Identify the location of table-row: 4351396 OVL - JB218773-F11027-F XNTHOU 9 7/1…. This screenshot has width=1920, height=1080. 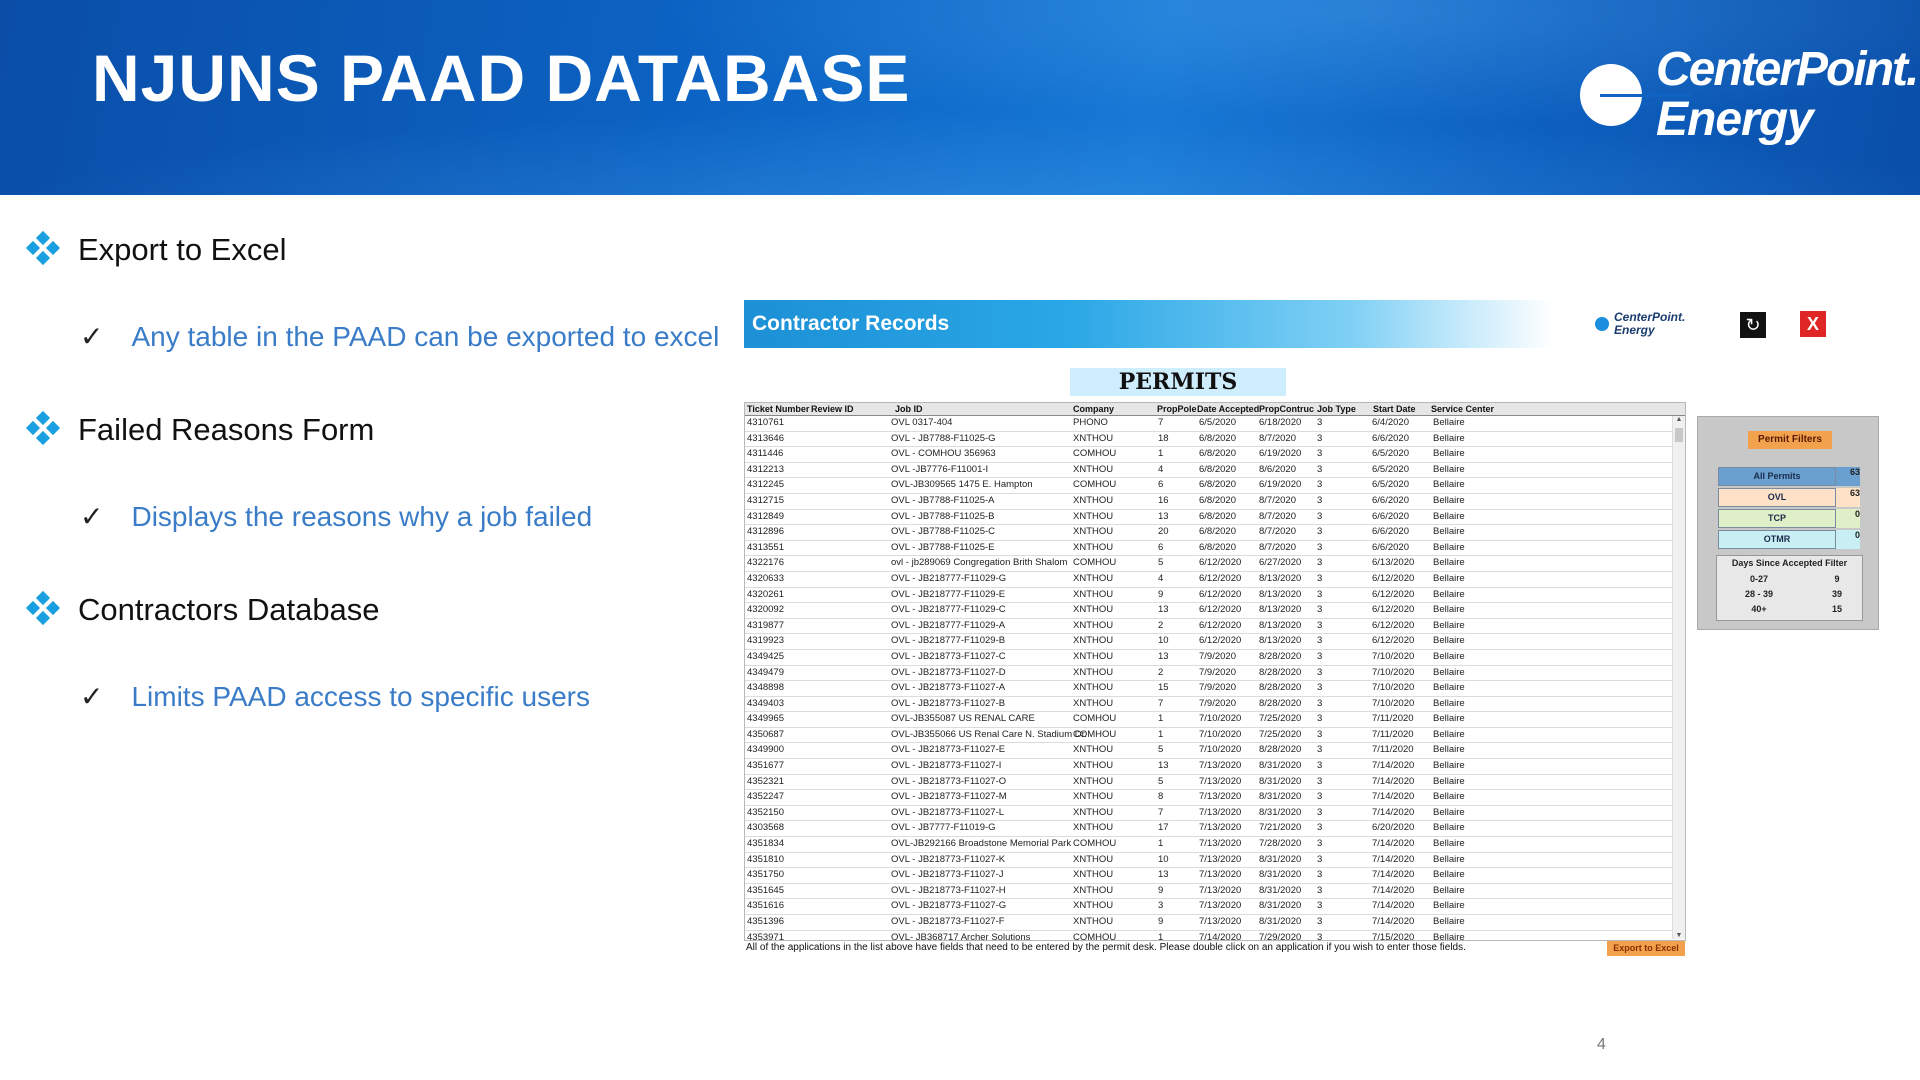
(1209, 923).